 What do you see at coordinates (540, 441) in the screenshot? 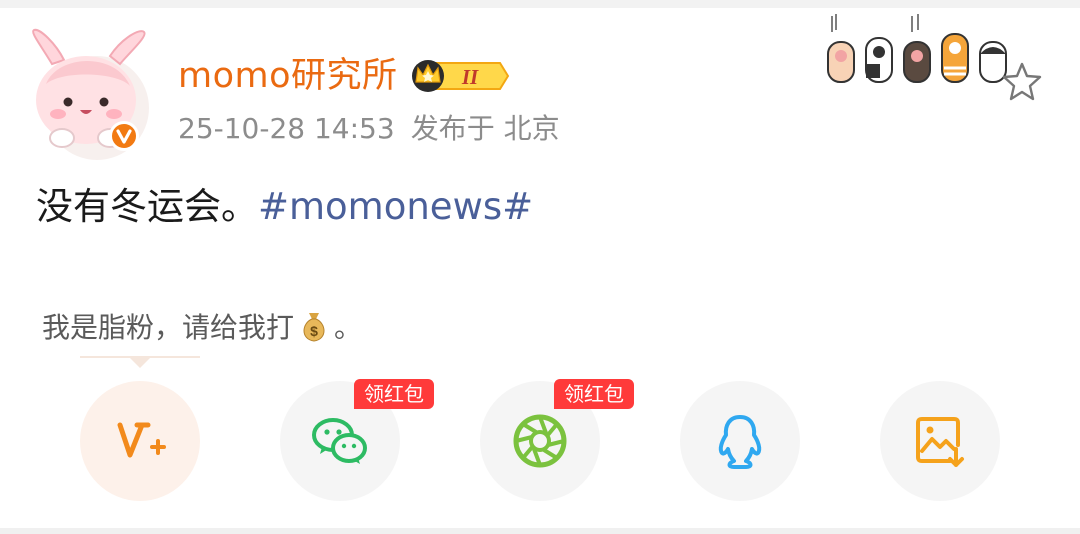
I see `moments-icon` at bounding box center [540, 441].